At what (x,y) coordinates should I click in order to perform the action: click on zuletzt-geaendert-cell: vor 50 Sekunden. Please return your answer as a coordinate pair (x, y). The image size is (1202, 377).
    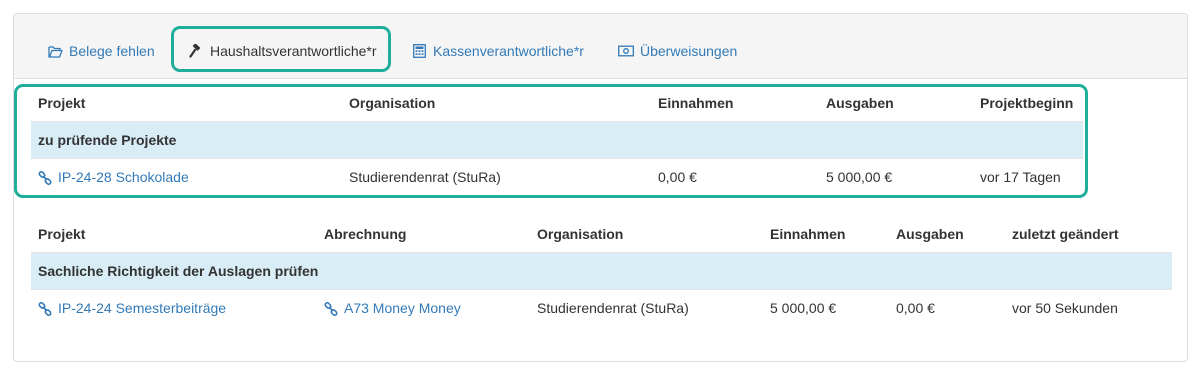
    Looking at the image, I should click on (1065, 308).